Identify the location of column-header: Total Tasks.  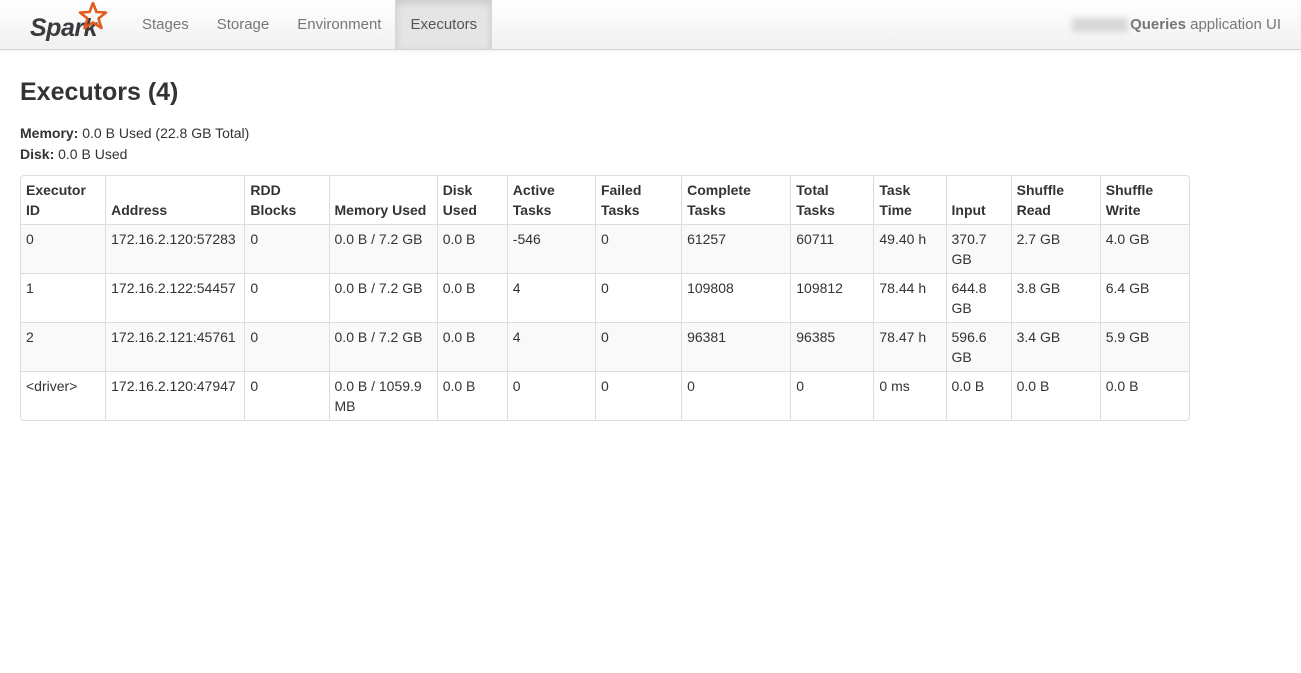
(831, 200).